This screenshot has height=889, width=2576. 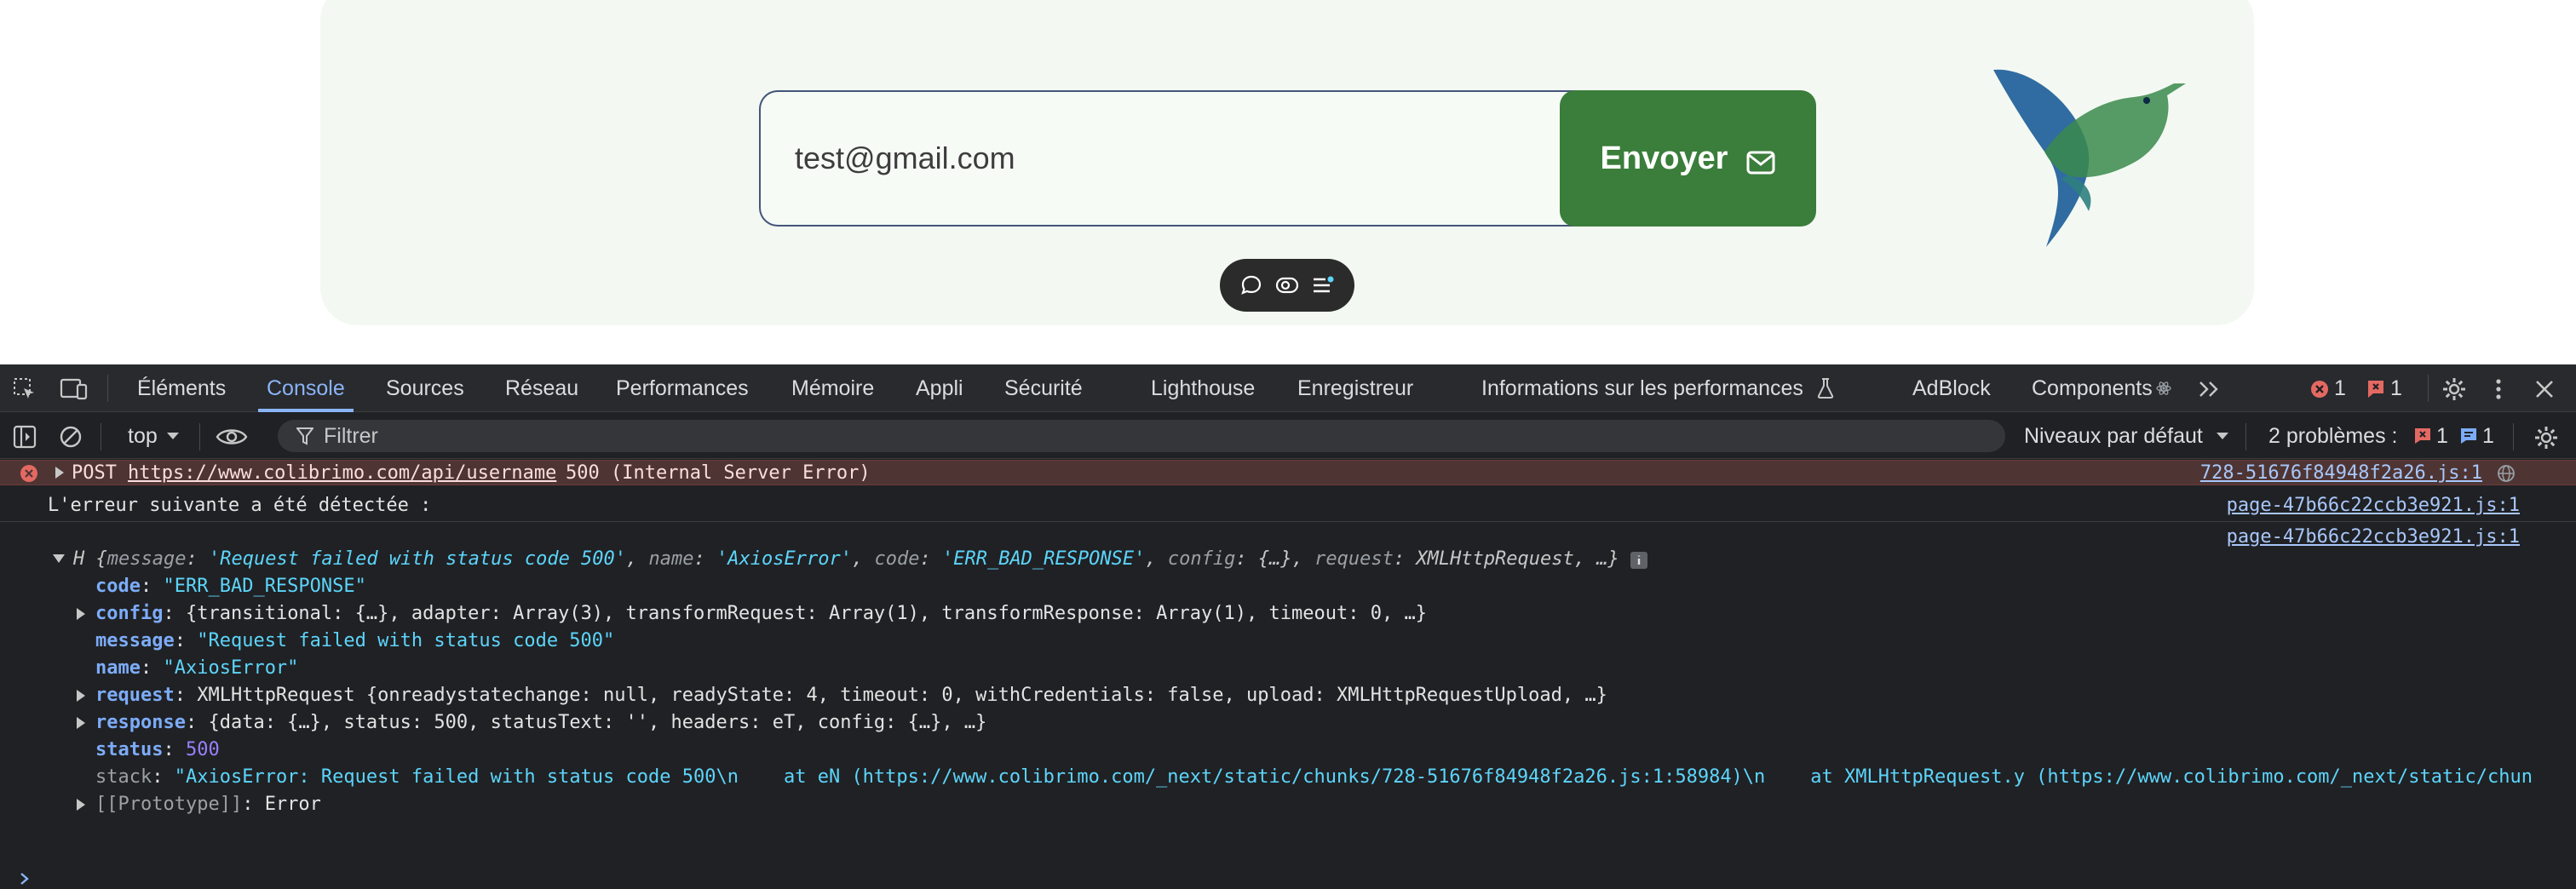 I want to click on expand-config-icon, so click(x=81, y=614).